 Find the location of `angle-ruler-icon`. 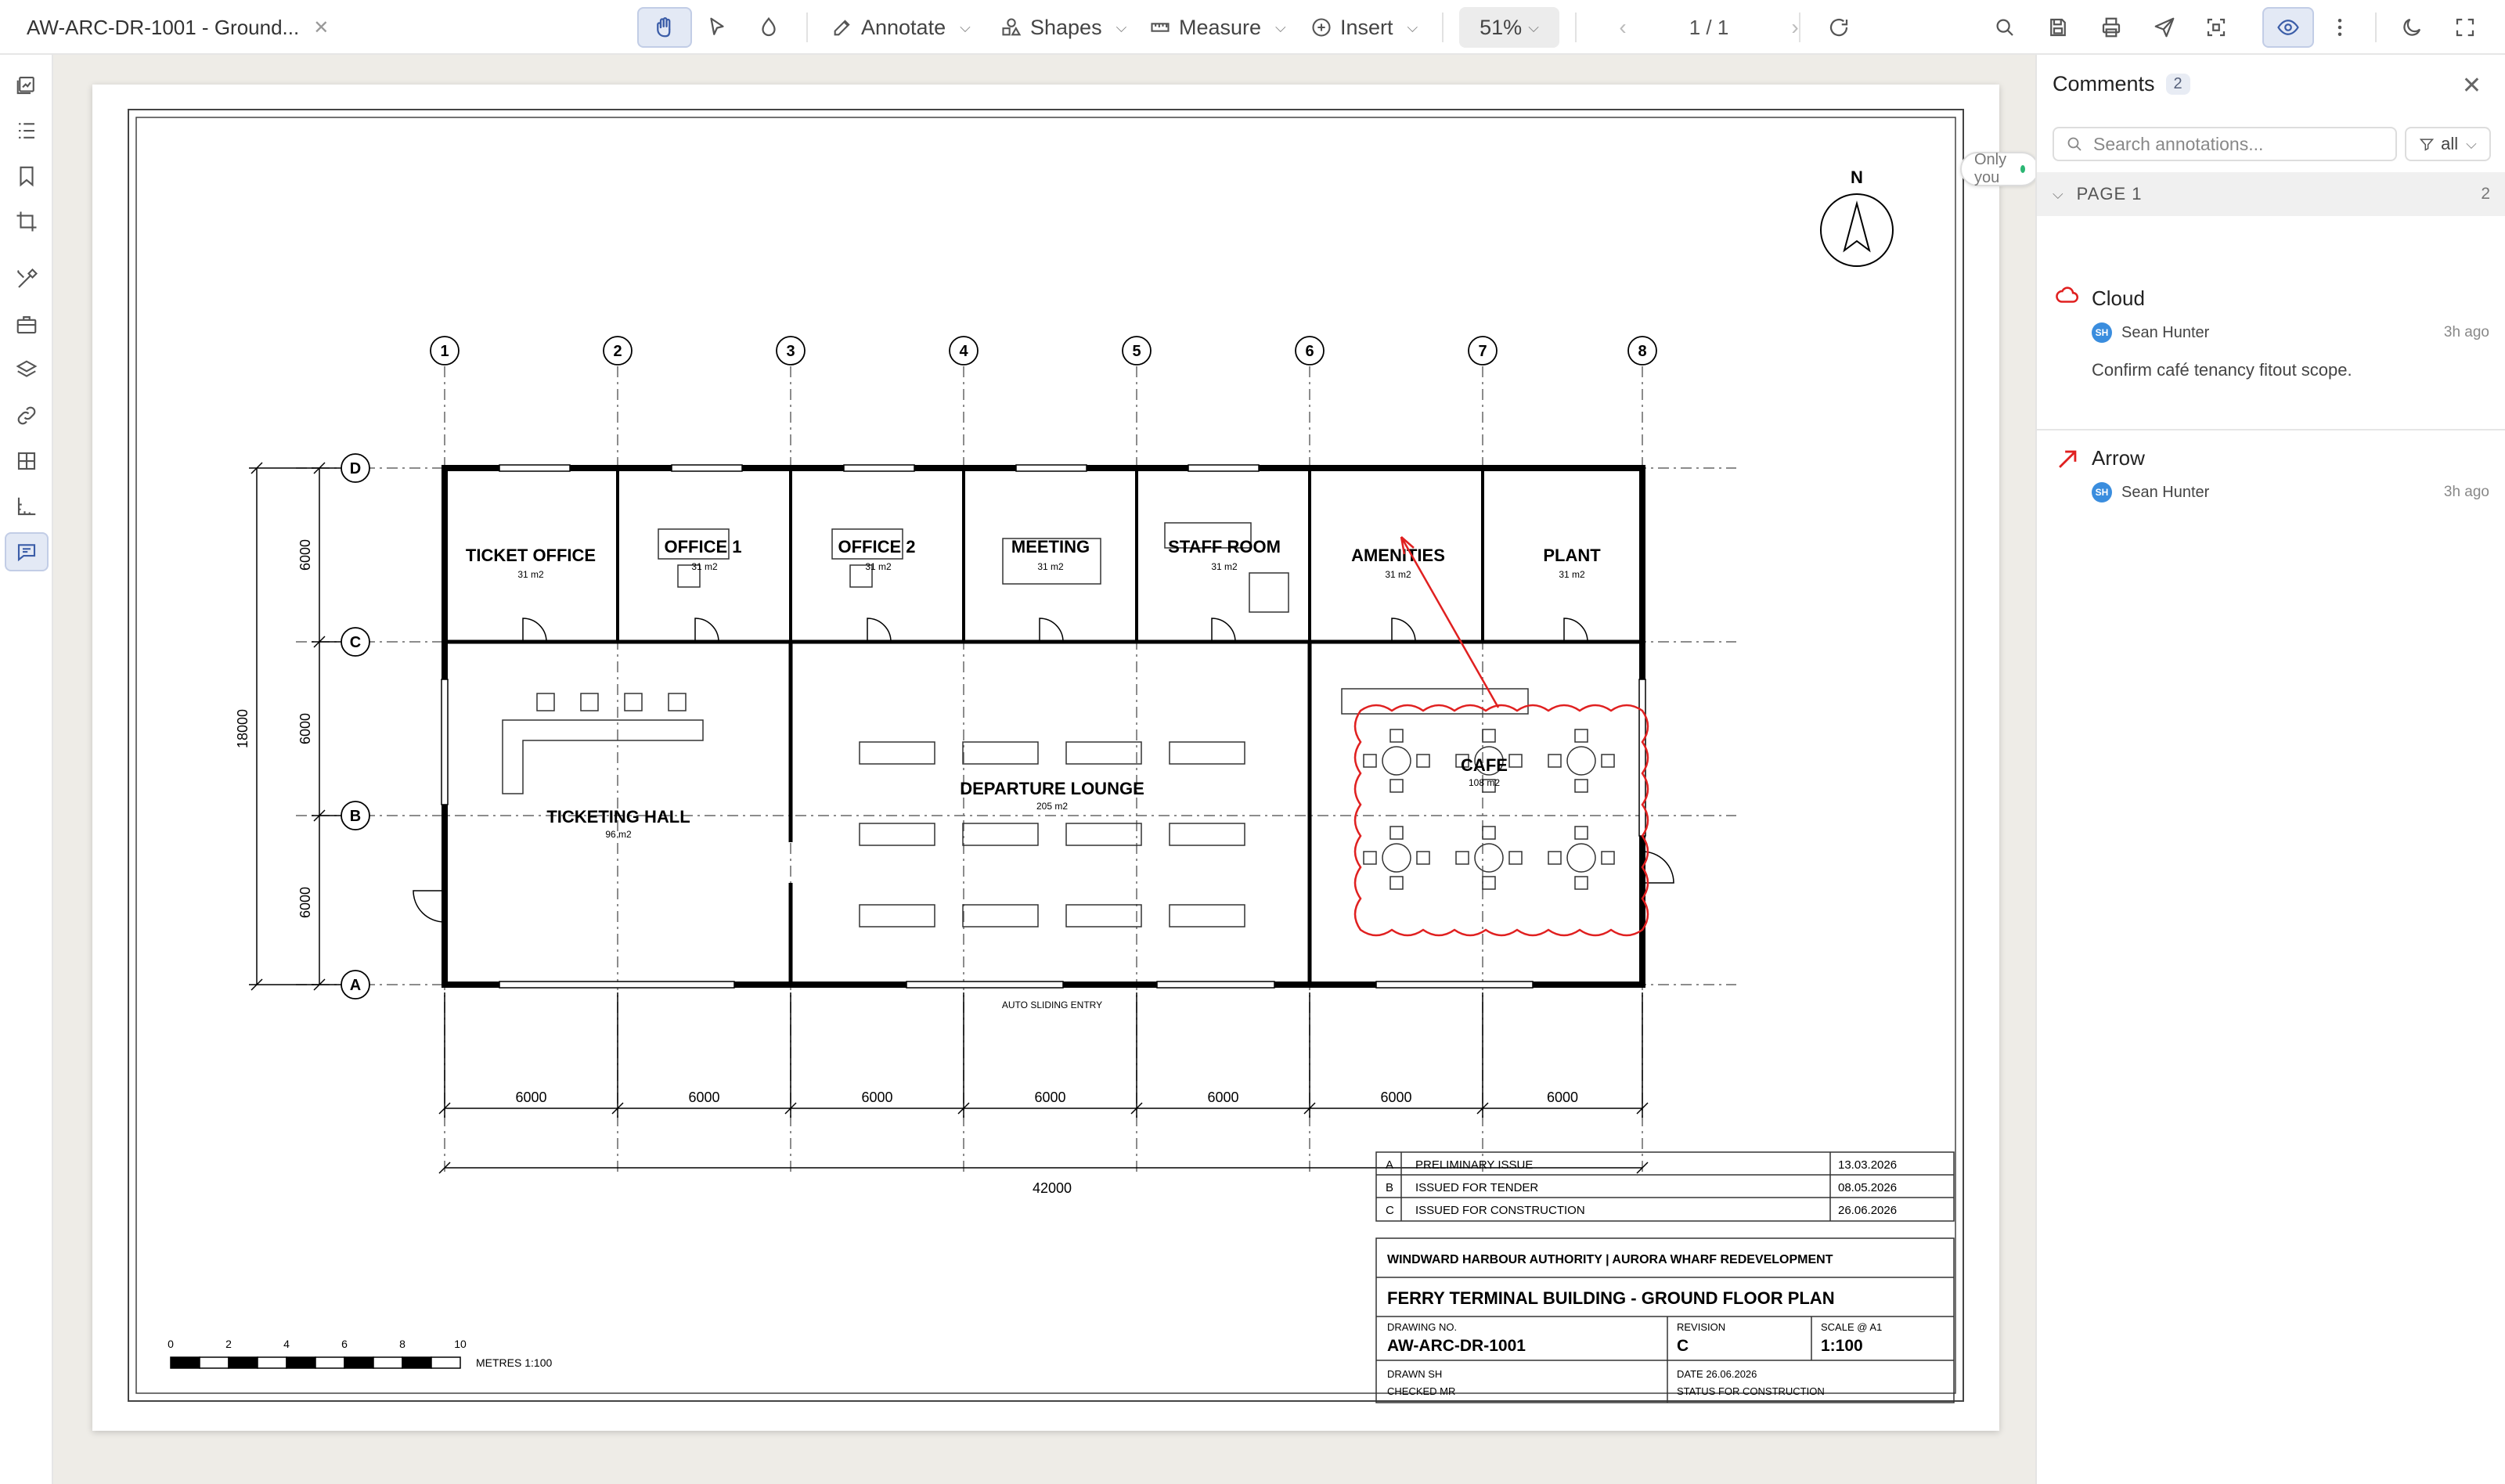

angle-ruler-icon is located at coordinates (26, 507).